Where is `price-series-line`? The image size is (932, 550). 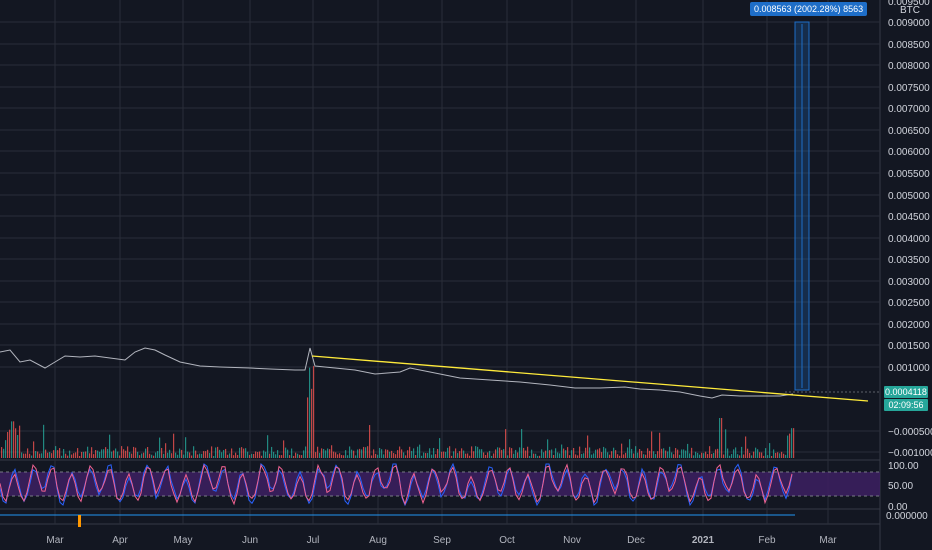
price-series-line is located at coordinates (397, 373).